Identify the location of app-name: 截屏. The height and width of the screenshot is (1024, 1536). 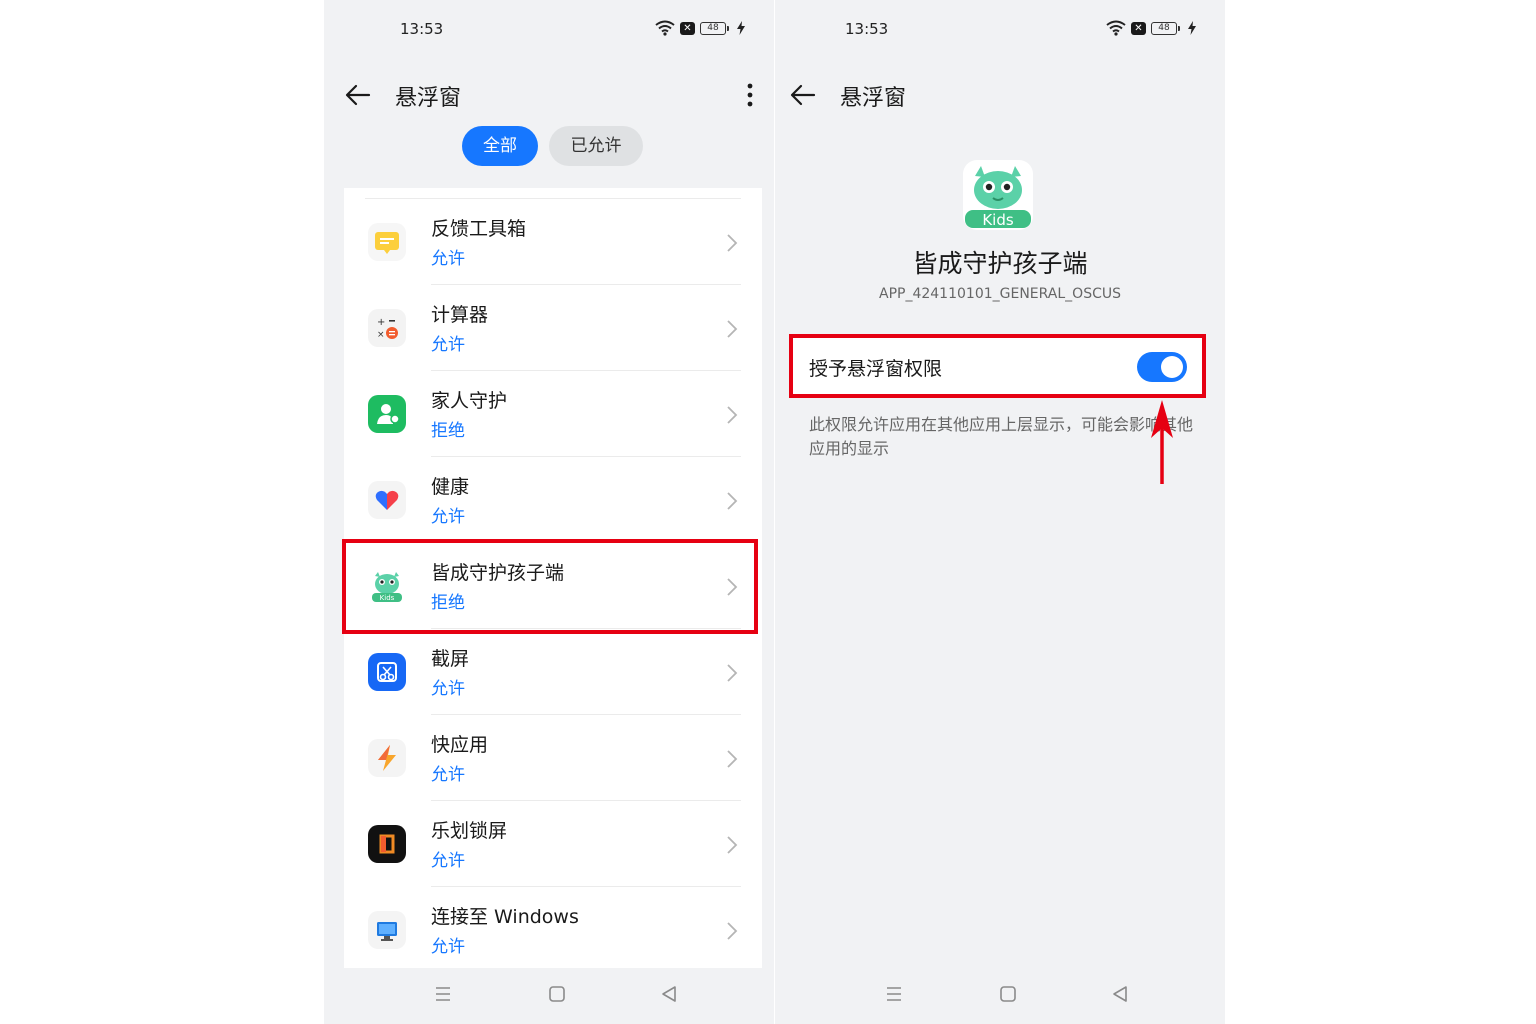
(450, 659).